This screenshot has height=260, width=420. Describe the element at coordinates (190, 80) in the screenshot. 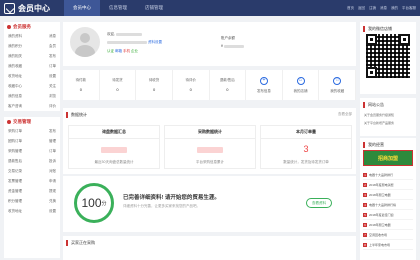

I see `stat-label: 待评价` at that location.